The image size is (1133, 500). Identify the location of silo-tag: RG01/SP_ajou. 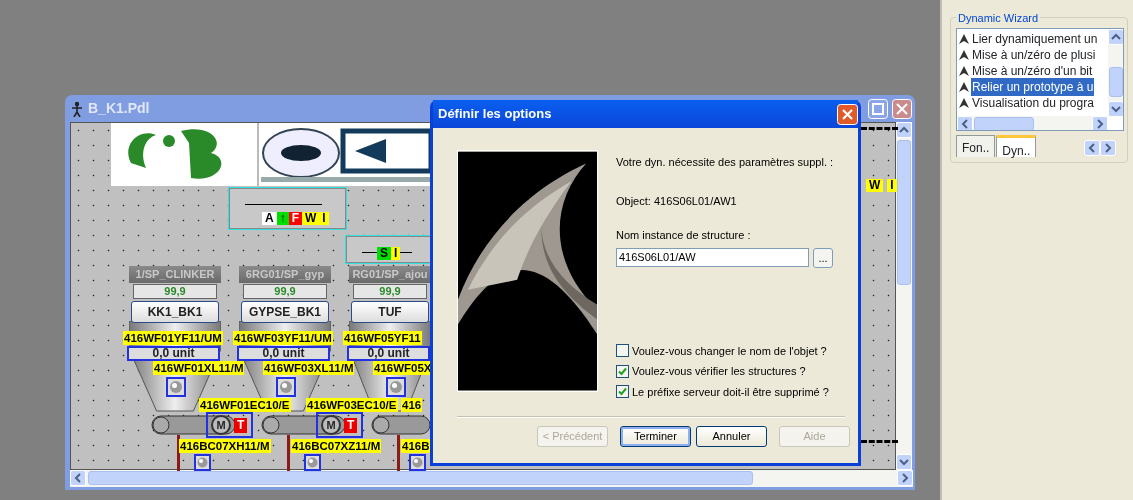
(390, 274).